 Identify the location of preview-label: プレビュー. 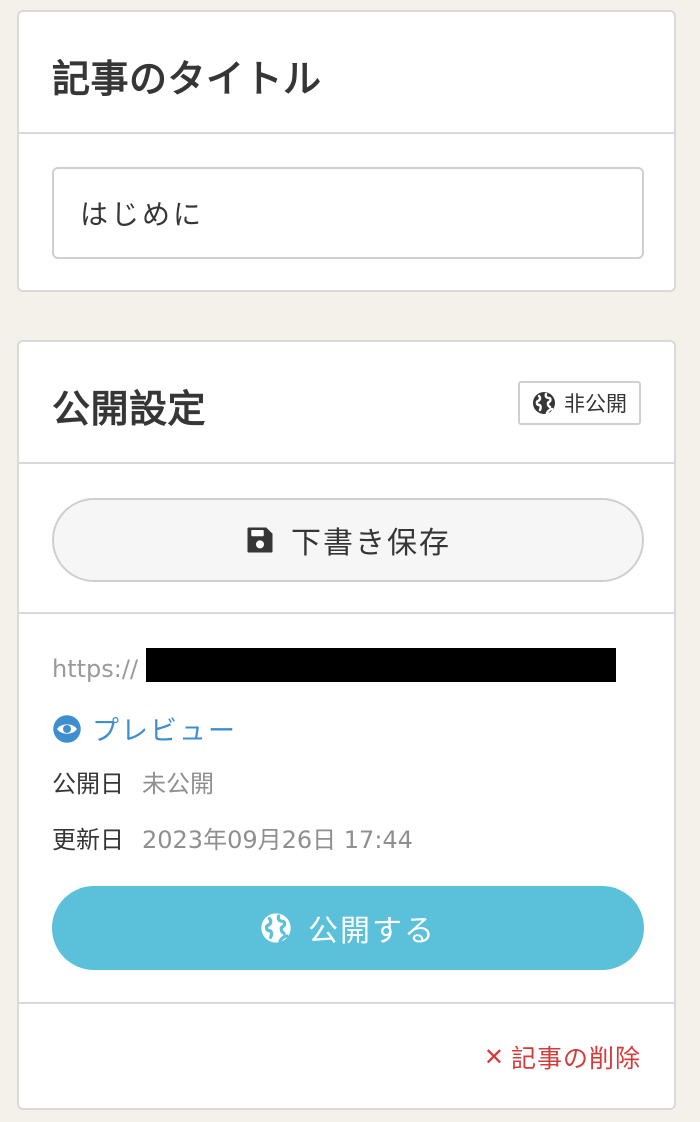
(164, 731).